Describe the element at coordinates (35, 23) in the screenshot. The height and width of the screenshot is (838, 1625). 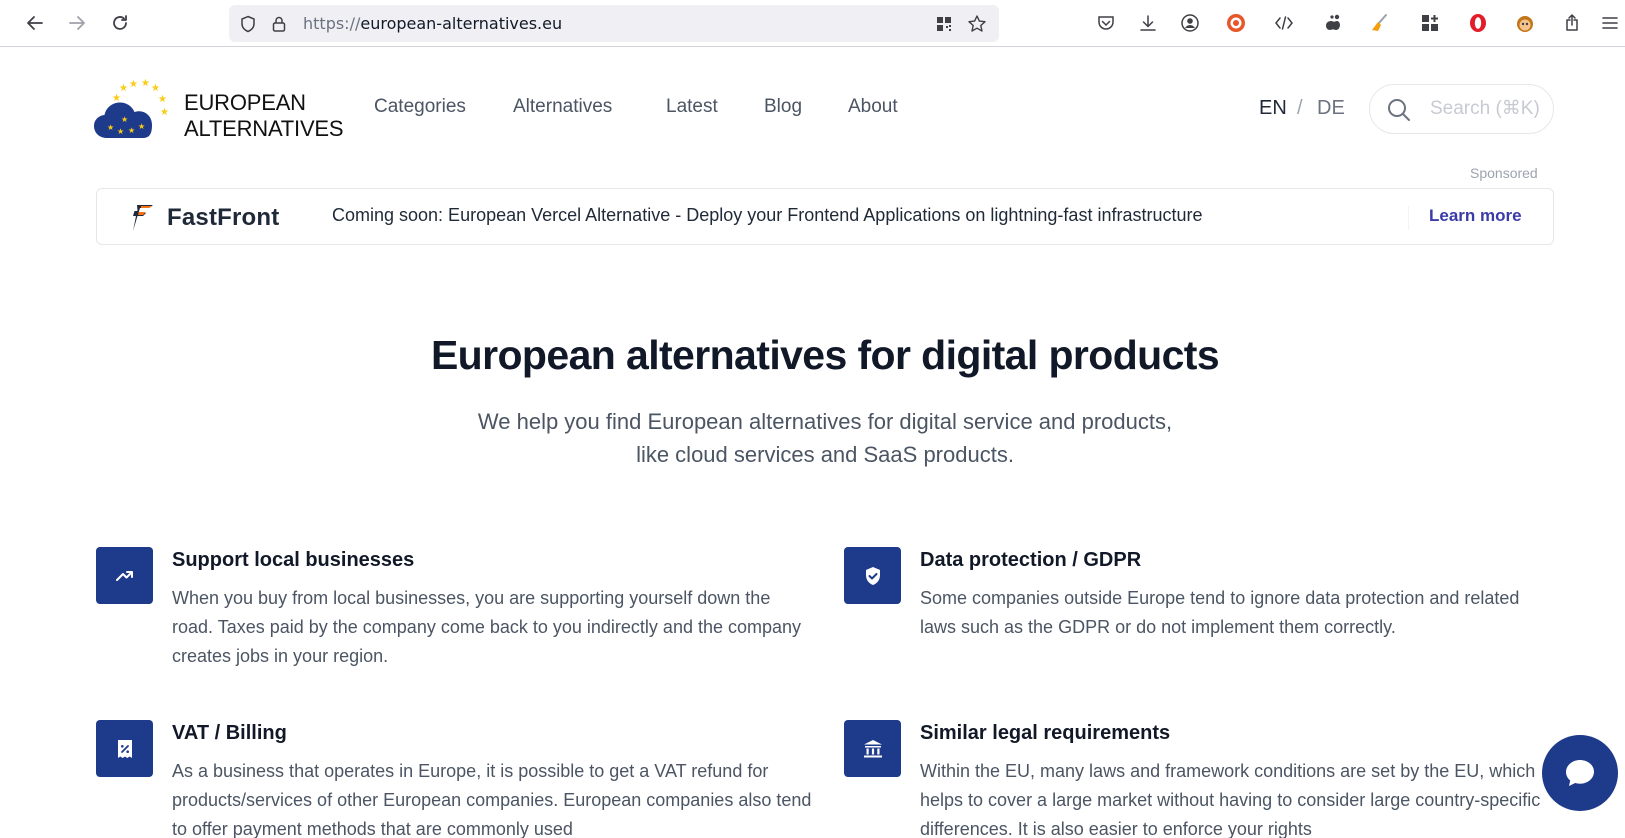
I see `back-icon` at that location.